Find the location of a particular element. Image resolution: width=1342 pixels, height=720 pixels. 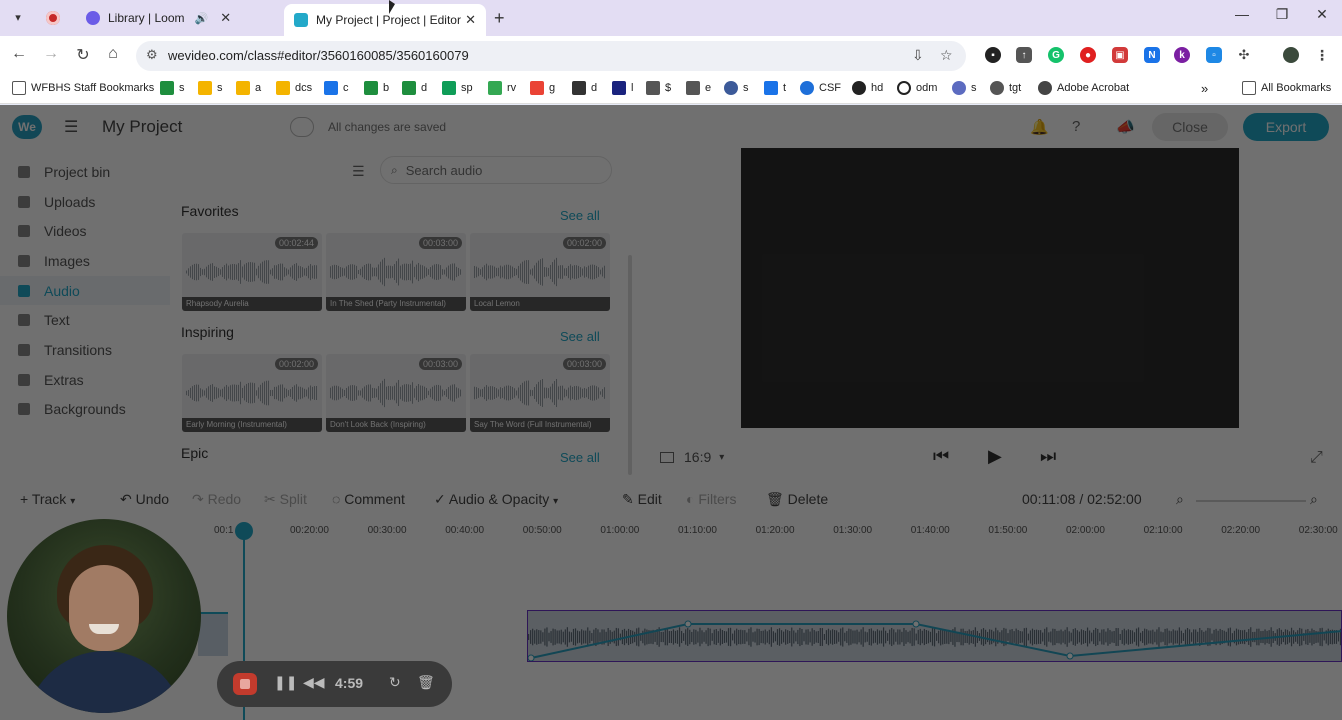

audio-tile: 00:03:00 Say The Word (Full Instrumental) is located at coordinates (540, 393).